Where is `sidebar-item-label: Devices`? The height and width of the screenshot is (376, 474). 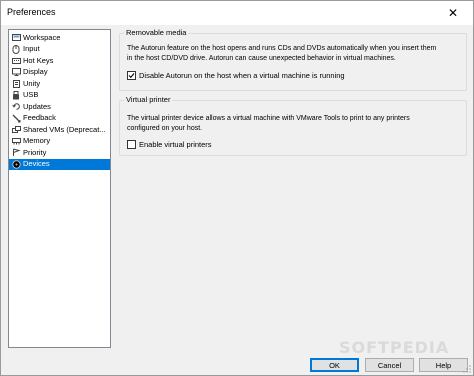
sidebar-item-label: Devices is located at coordinates (36, 164).